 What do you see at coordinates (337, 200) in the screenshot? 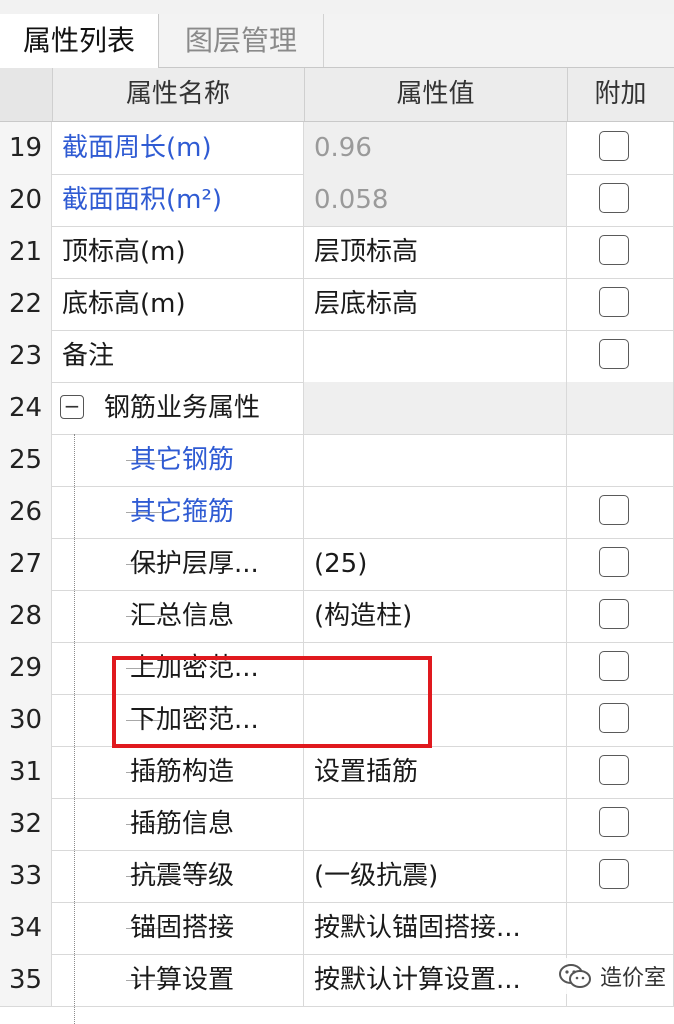
I see `table-row: 20 截面面积(m²) 0.058` at bounding box center [337, 200].